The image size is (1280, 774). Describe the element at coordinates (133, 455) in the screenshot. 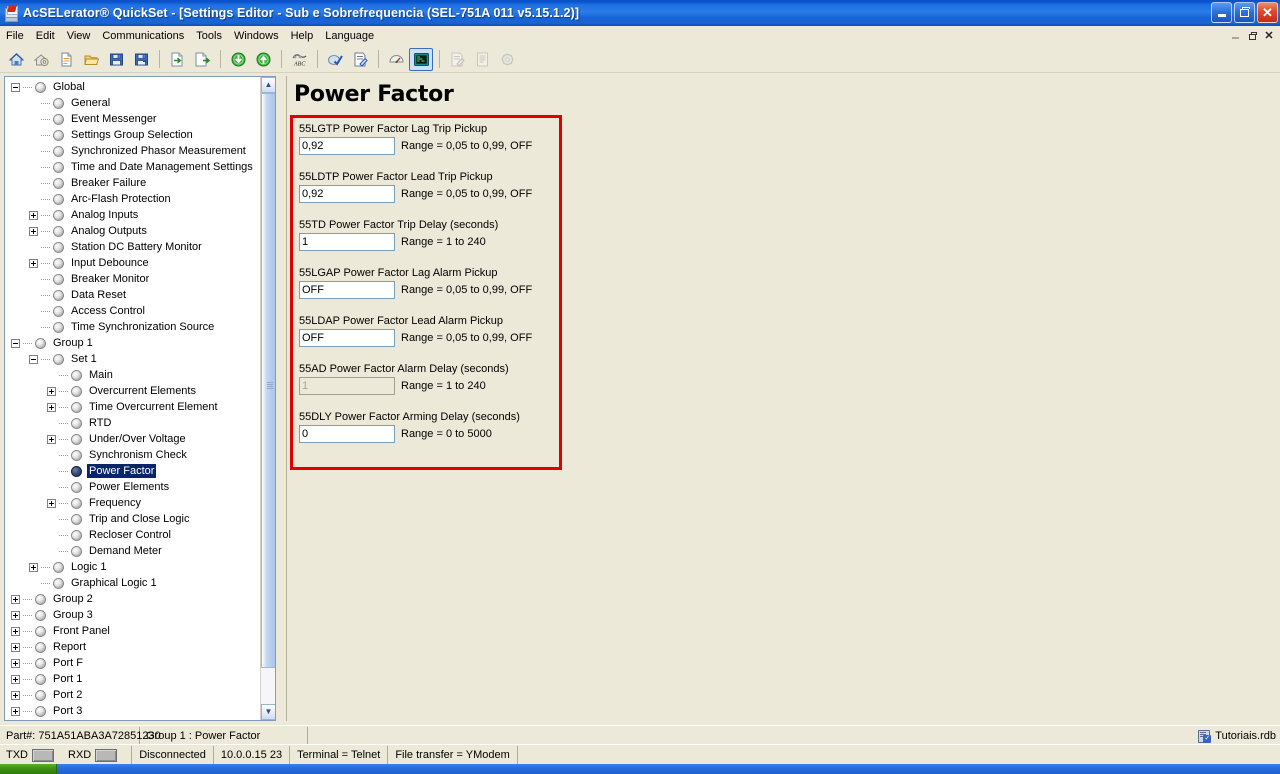

I see `tree-item-synchronism-check: Synchronism Check` at that location.